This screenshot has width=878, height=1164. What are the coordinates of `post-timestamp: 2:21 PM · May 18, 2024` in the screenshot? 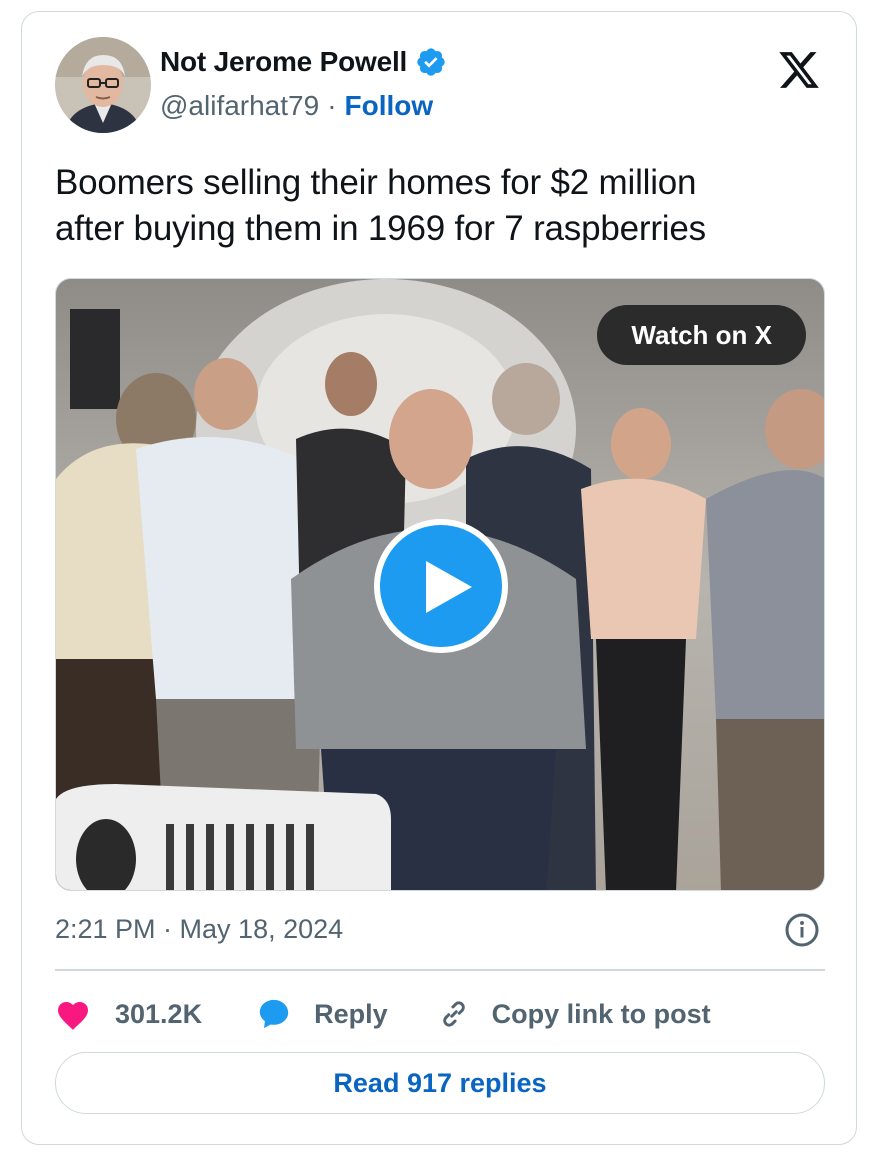 It's located at (199, 929).